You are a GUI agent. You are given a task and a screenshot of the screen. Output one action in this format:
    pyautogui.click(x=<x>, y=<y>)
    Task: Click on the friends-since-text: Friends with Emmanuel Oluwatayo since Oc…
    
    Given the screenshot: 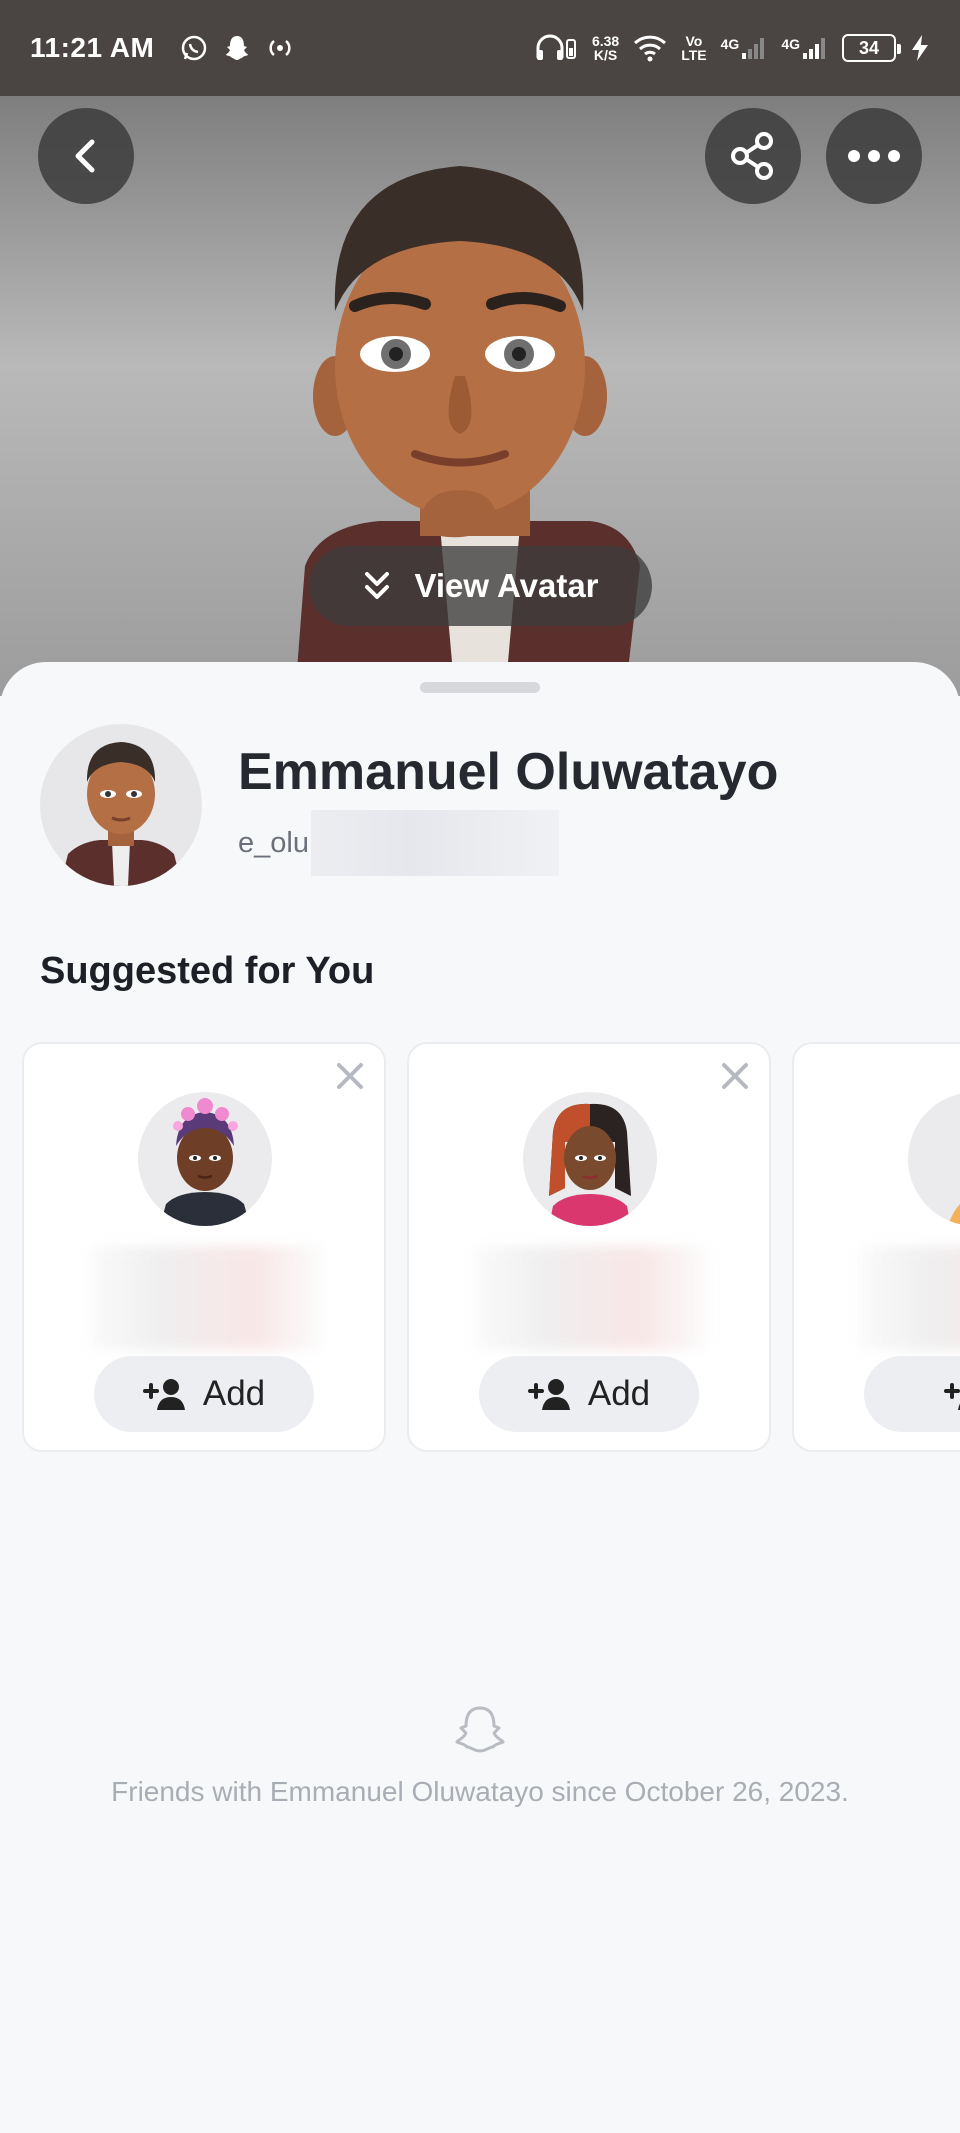 What is the action you would take?
    pyautogui.click(x=480, y=1791)
    